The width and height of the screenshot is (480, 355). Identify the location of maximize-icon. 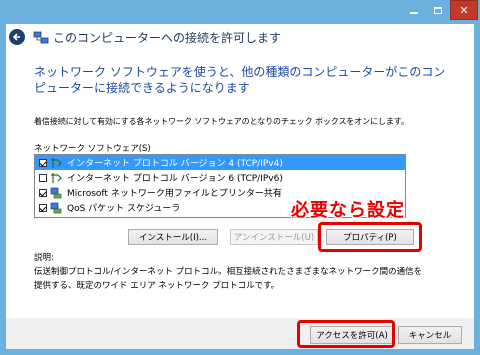
(438, 10).